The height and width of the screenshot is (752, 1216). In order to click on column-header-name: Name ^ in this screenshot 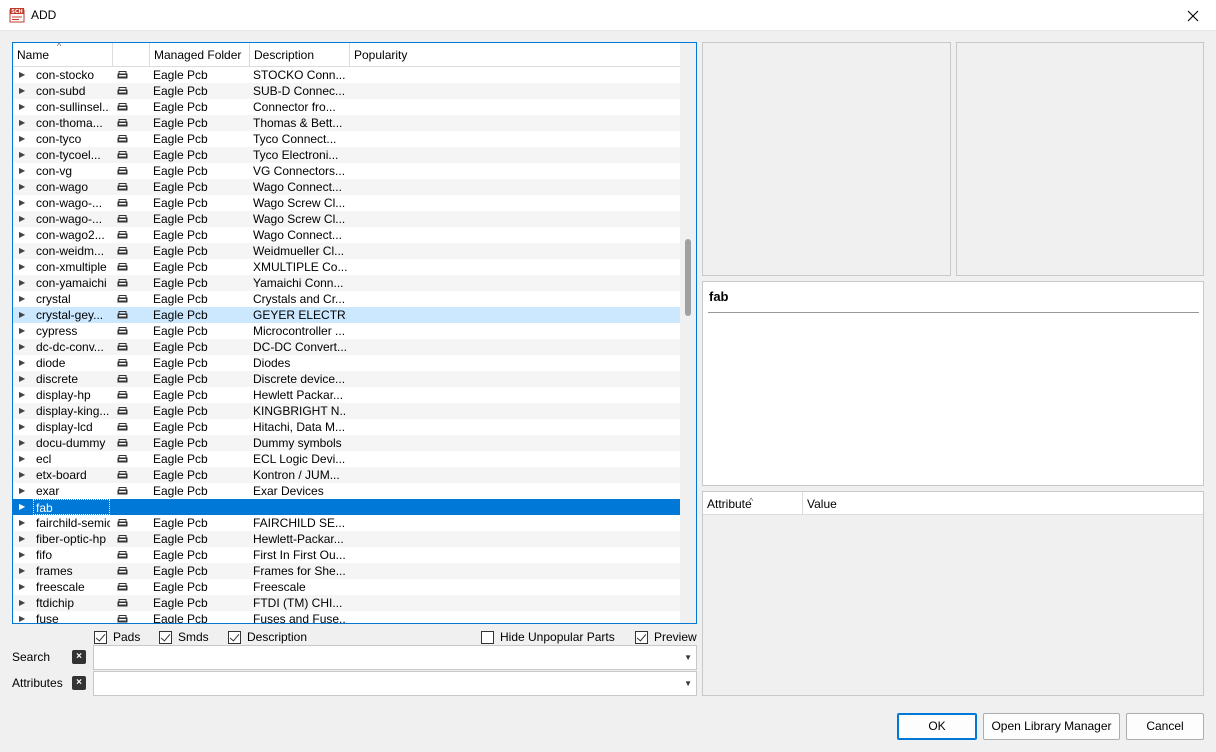, I will do `click(63, 54)`.